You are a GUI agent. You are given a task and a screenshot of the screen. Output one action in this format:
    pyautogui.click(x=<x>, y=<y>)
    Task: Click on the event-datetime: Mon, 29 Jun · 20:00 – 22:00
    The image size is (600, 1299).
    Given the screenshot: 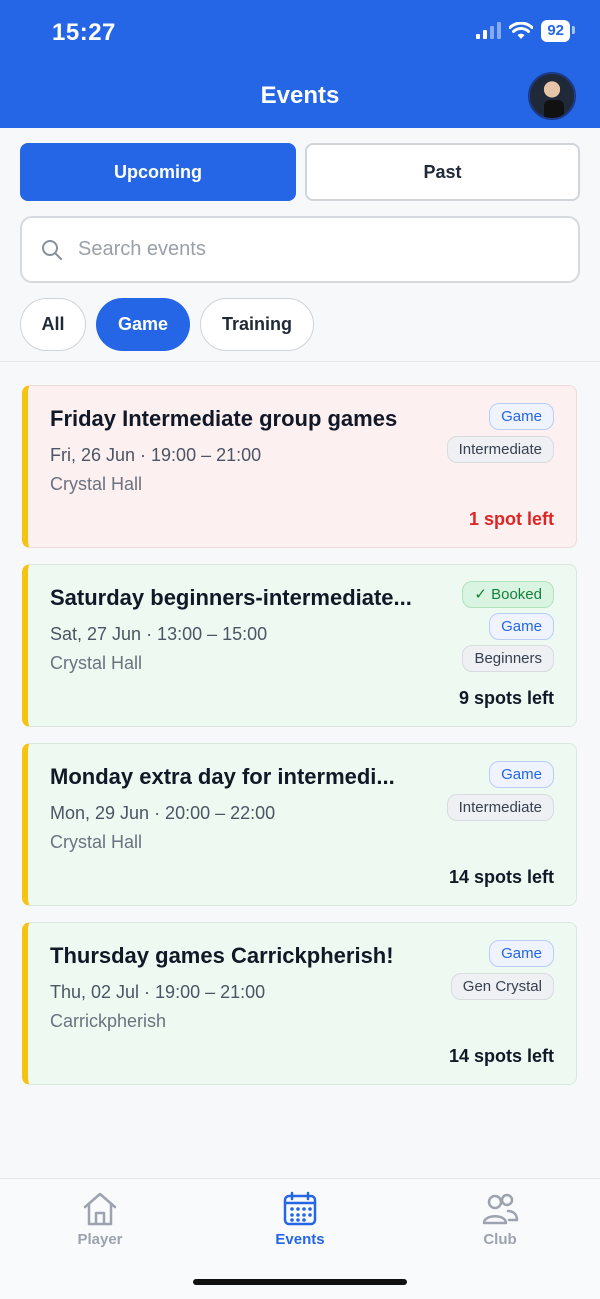 What is the action you would take?
    pyautogui.click(x=163, y=813)
    